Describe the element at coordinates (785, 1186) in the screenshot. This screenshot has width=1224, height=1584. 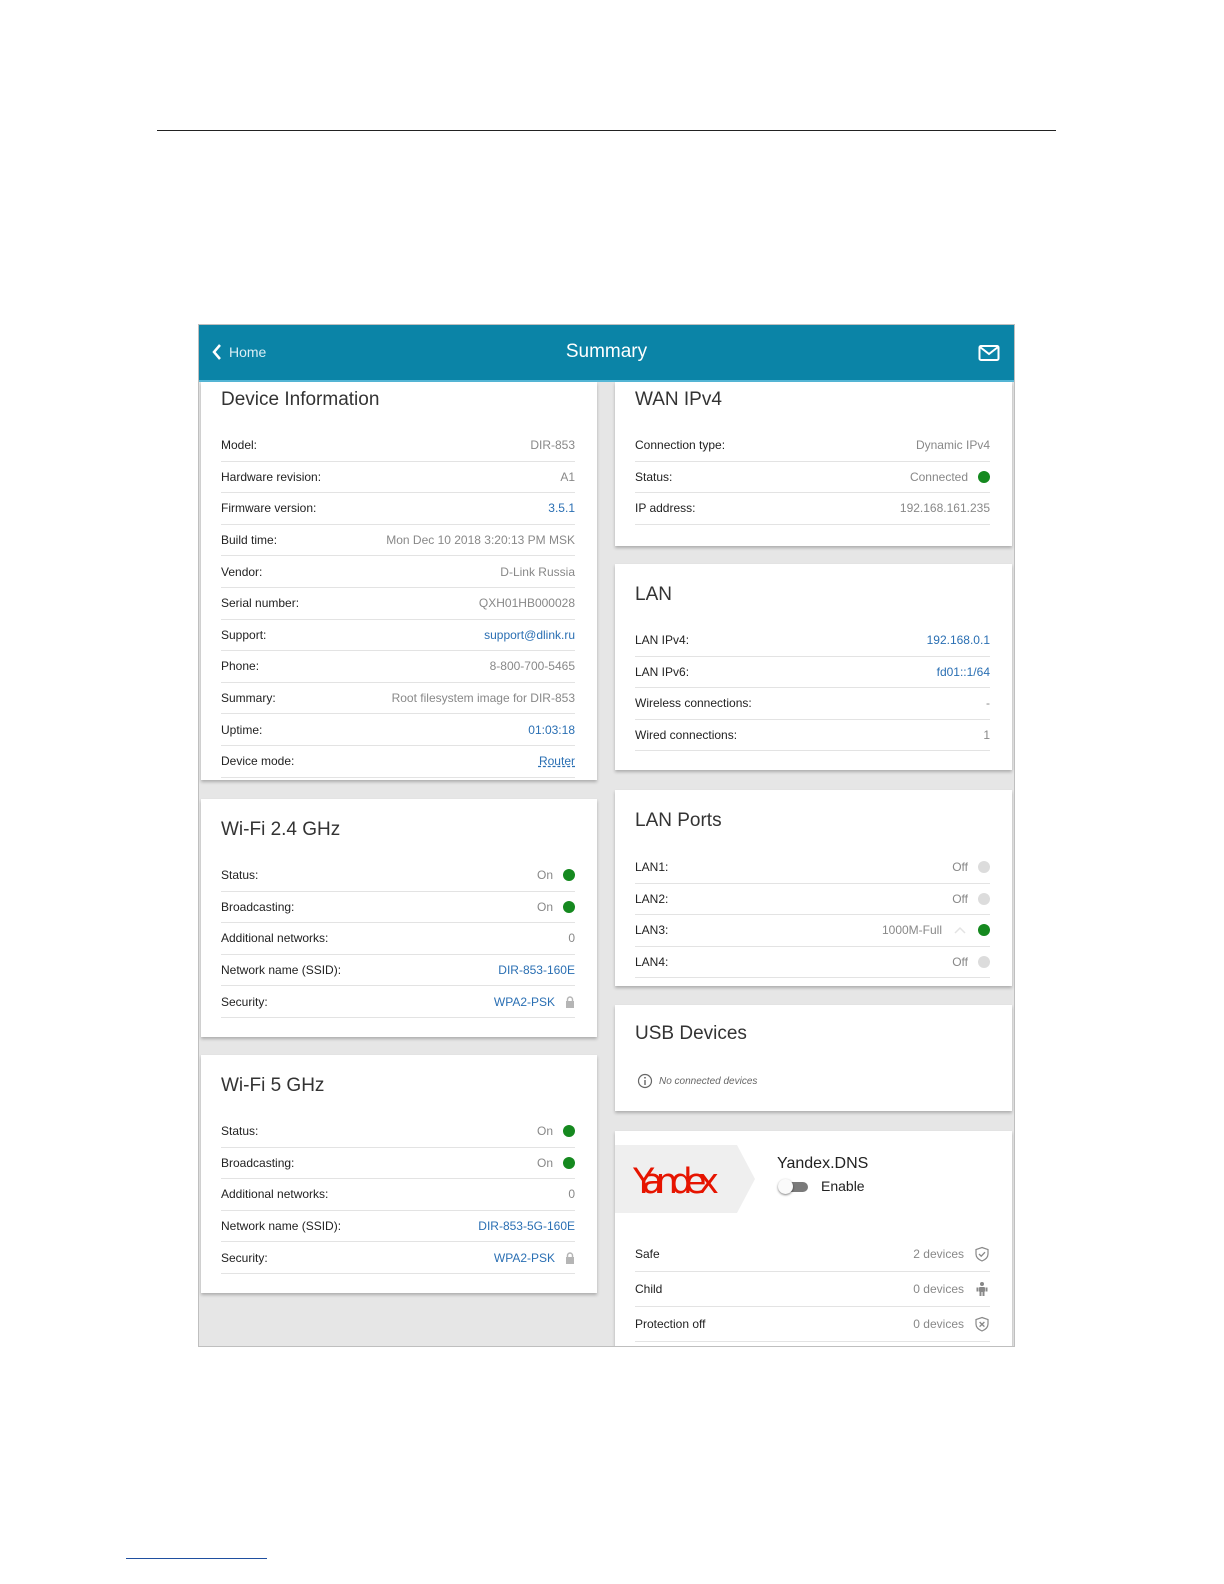
I see `toggle-knob` at that location.